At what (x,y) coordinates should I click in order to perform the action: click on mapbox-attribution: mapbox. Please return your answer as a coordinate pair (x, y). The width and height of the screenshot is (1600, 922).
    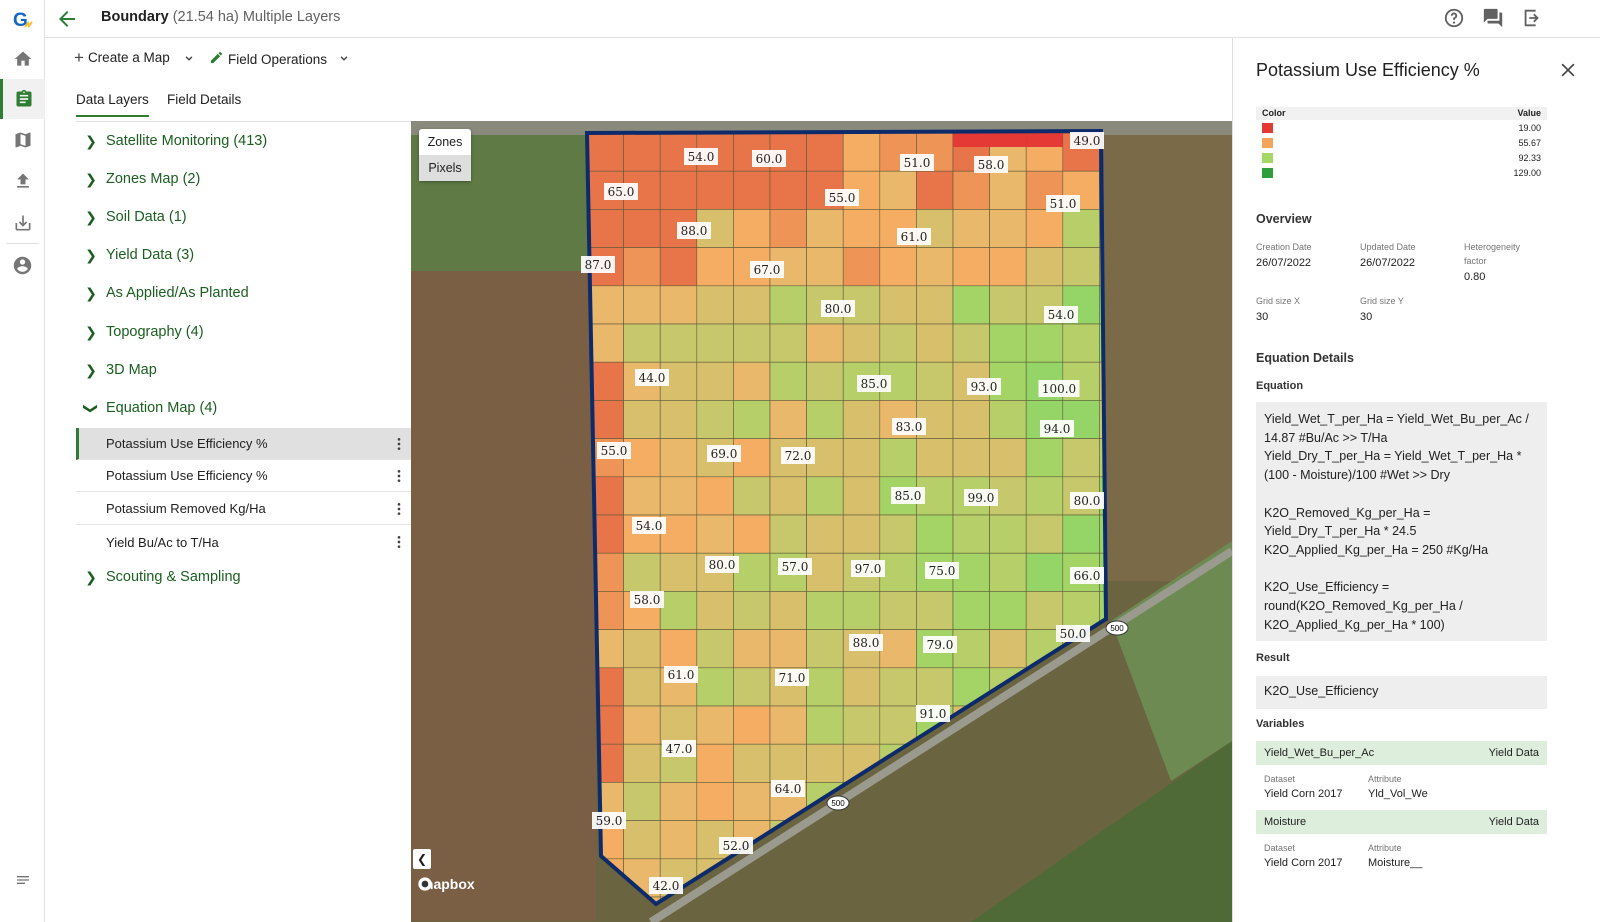
    Looking at the image, I should click on (446, 884).